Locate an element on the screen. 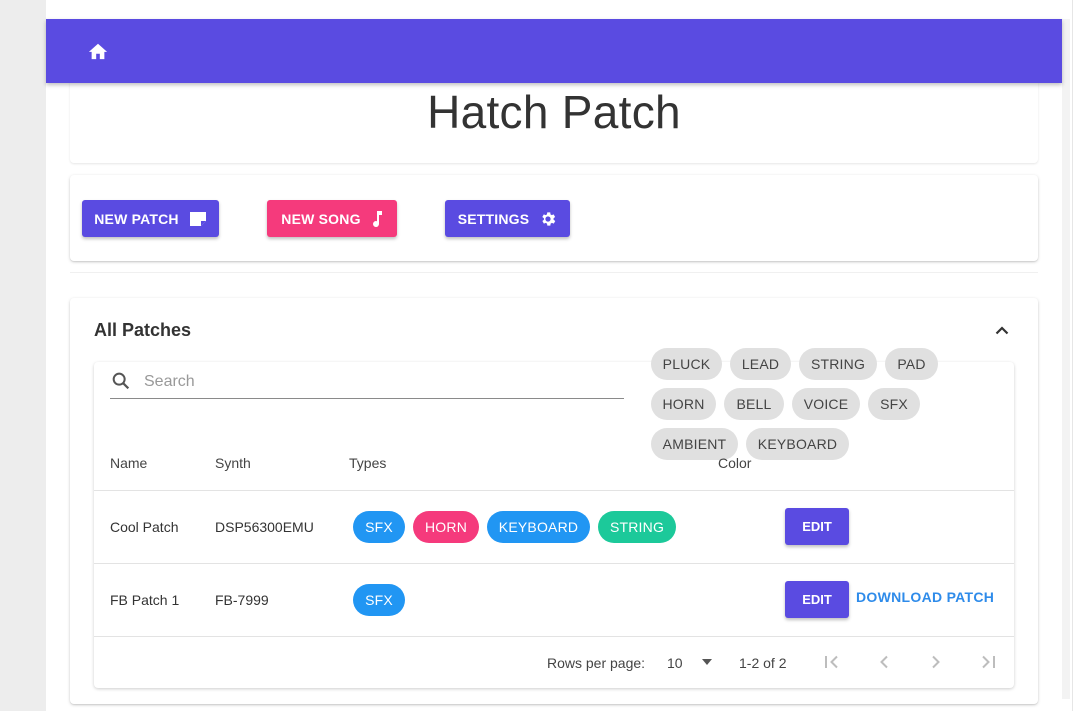 The width and height of the screenshot is (1080, 711). page-range: 1-2 of 2 is located at coordinates (763, 663).